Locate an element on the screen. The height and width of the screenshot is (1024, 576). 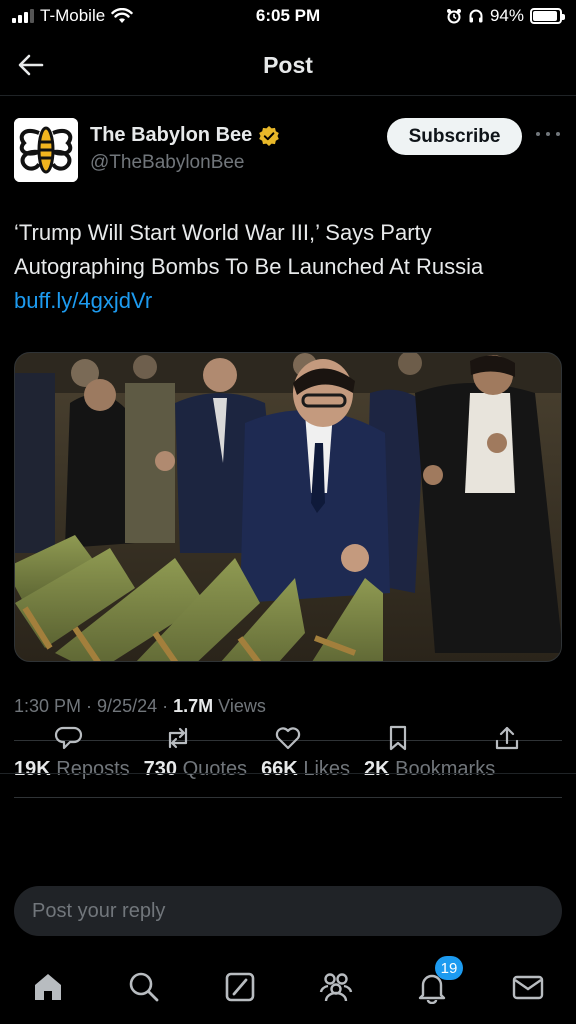
status-right: 94% is located at coordinates (505, 16).